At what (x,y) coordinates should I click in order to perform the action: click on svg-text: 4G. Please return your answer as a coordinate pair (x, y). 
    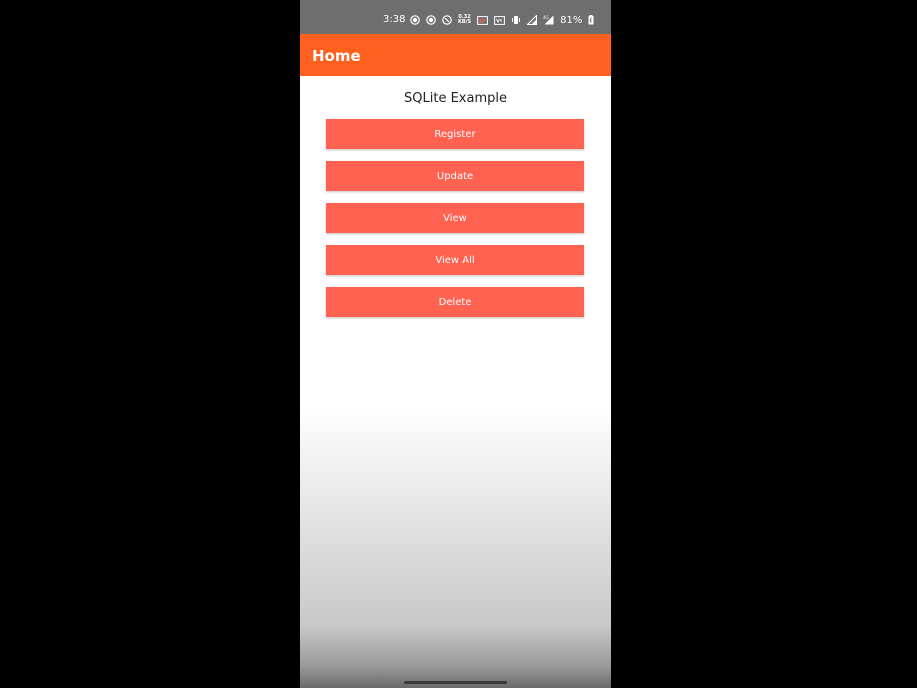
    Looking at the image, I should click on (546, 17).